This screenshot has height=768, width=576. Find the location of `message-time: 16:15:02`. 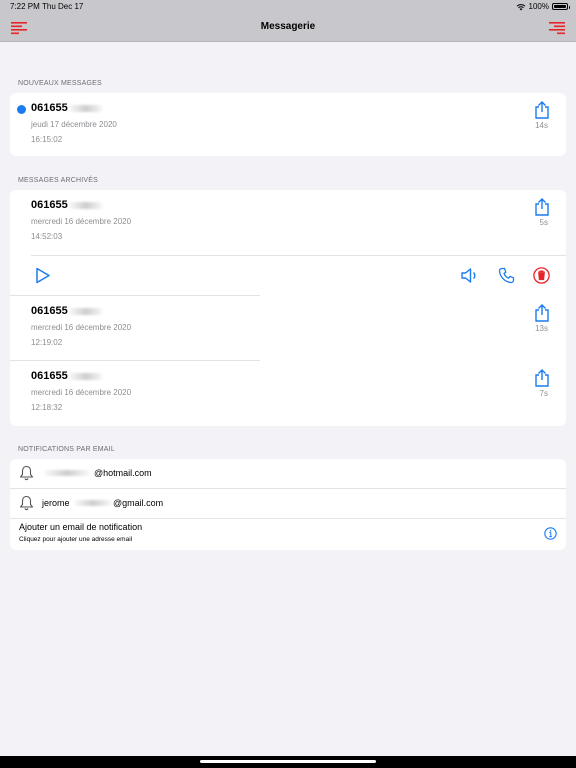

message-time: 16:15:02 is located at coordinates (47, 139).